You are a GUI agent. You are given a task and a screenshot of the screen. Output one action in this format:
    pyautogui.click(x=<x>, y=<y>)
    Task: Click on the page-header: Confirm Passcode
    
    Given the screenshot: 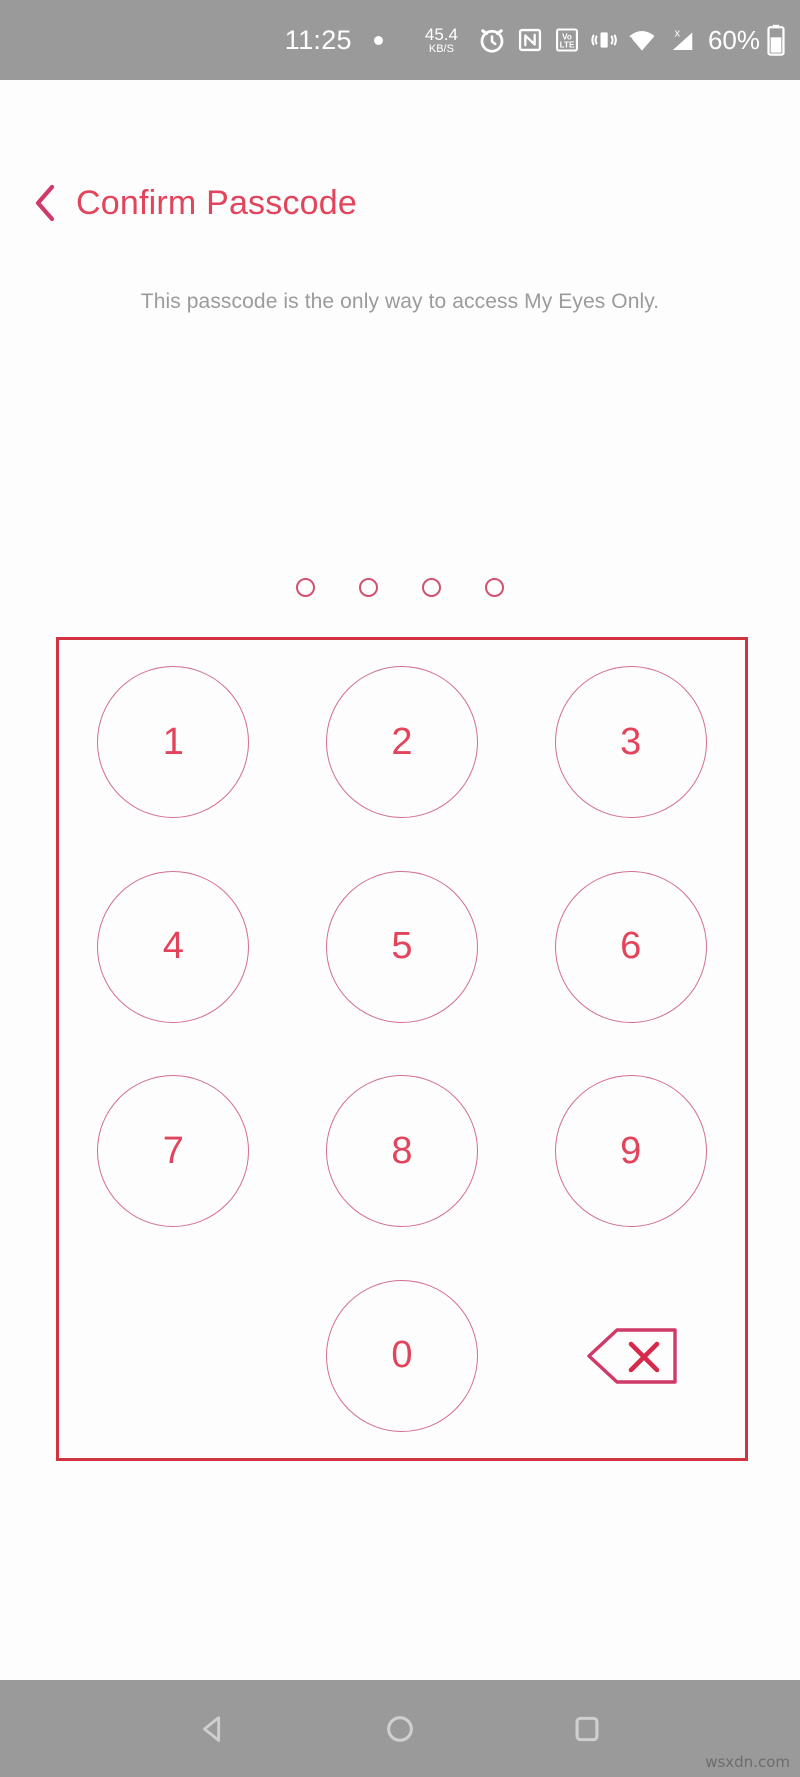 What is the action you would take?
    pyautogui.click(x=193, y=203)
    